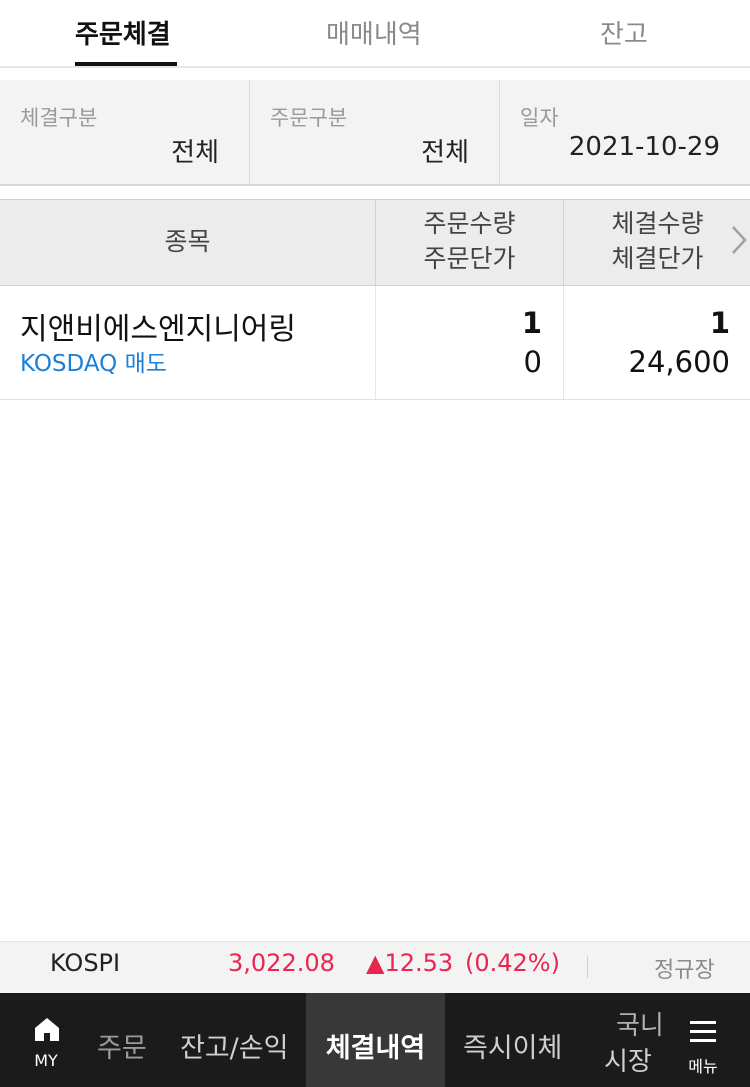  I want to click on date-filter: 일자 2021-10-29, so click(625, 132).